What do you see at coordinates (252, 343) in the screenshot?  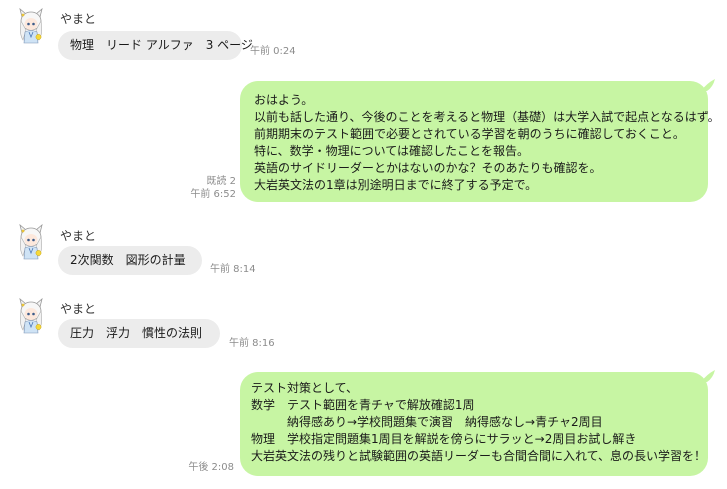 I see `message-timestamp: 午前 8:16` at bounding box center [252, 343].